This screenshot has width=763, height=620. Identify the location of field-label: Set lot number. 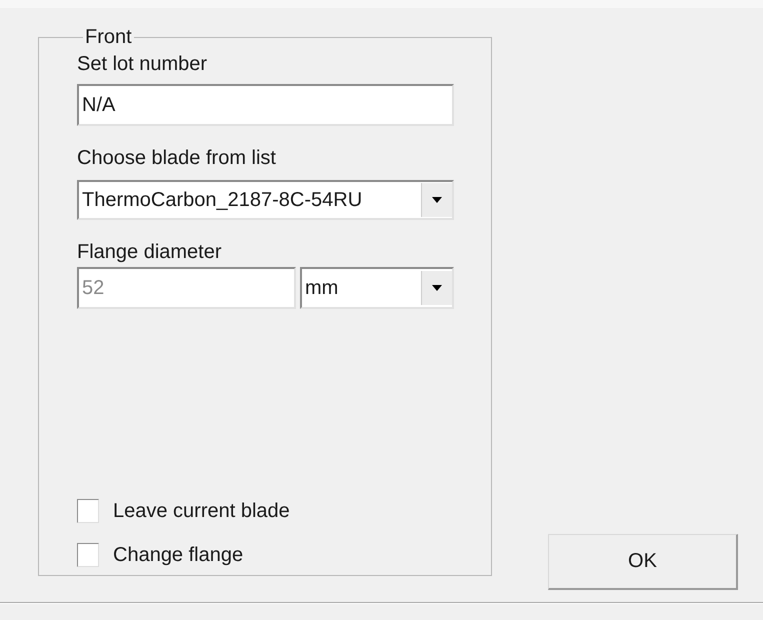
(142, 64).